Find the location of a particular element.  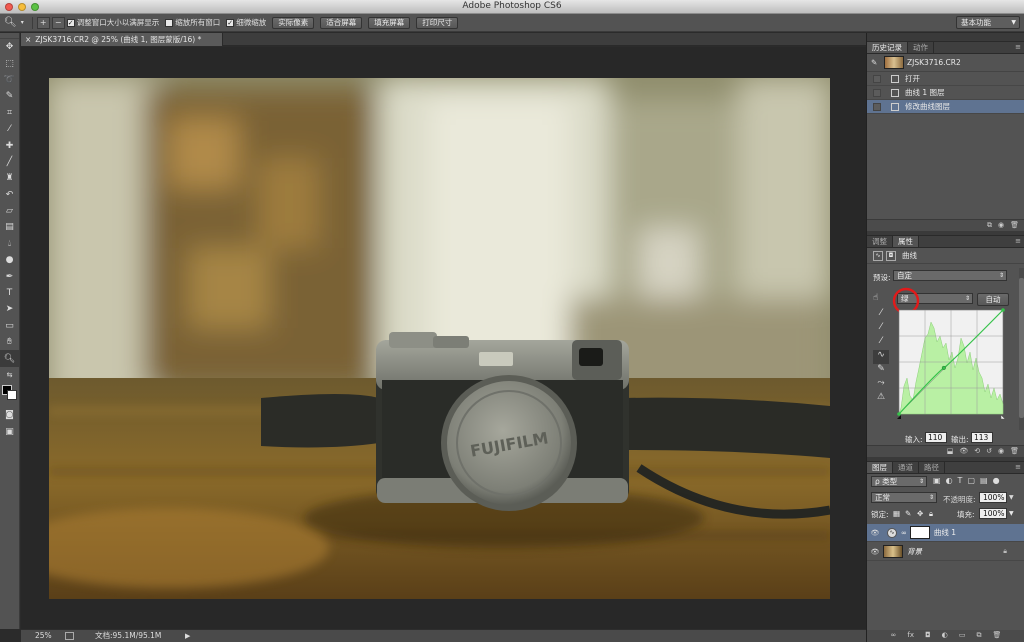

smart-object-filter-icon: ▤ is located at coordinates (984, 480).